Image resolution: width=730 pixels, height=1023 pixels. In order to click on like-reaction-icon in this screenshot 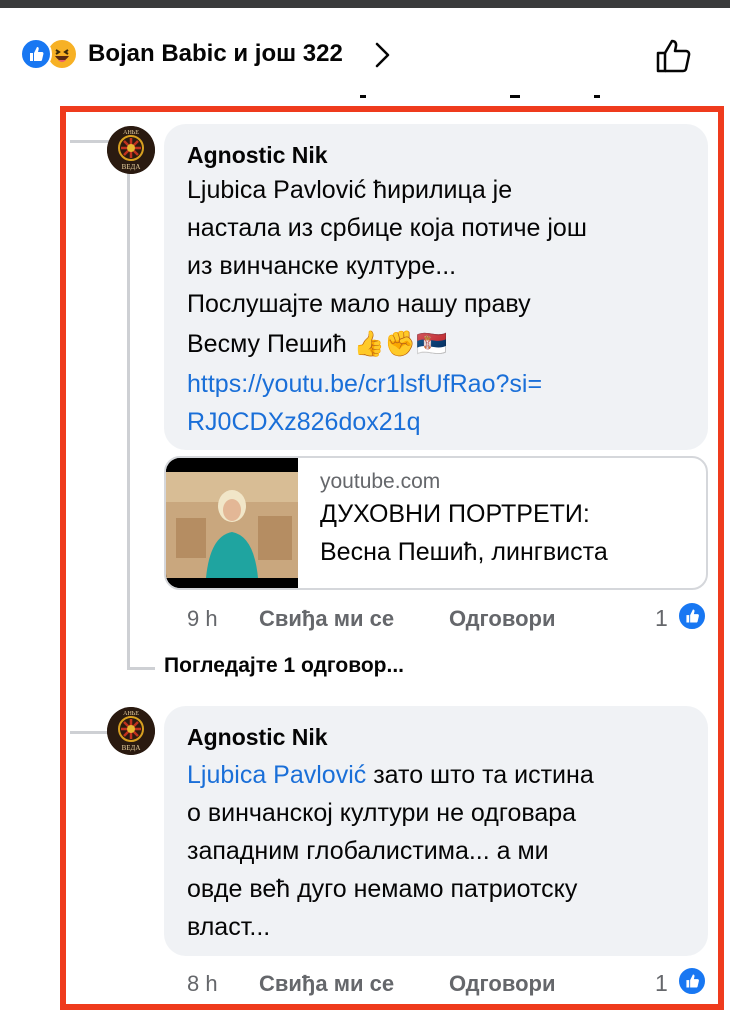, I will do `click(36, 54)`.